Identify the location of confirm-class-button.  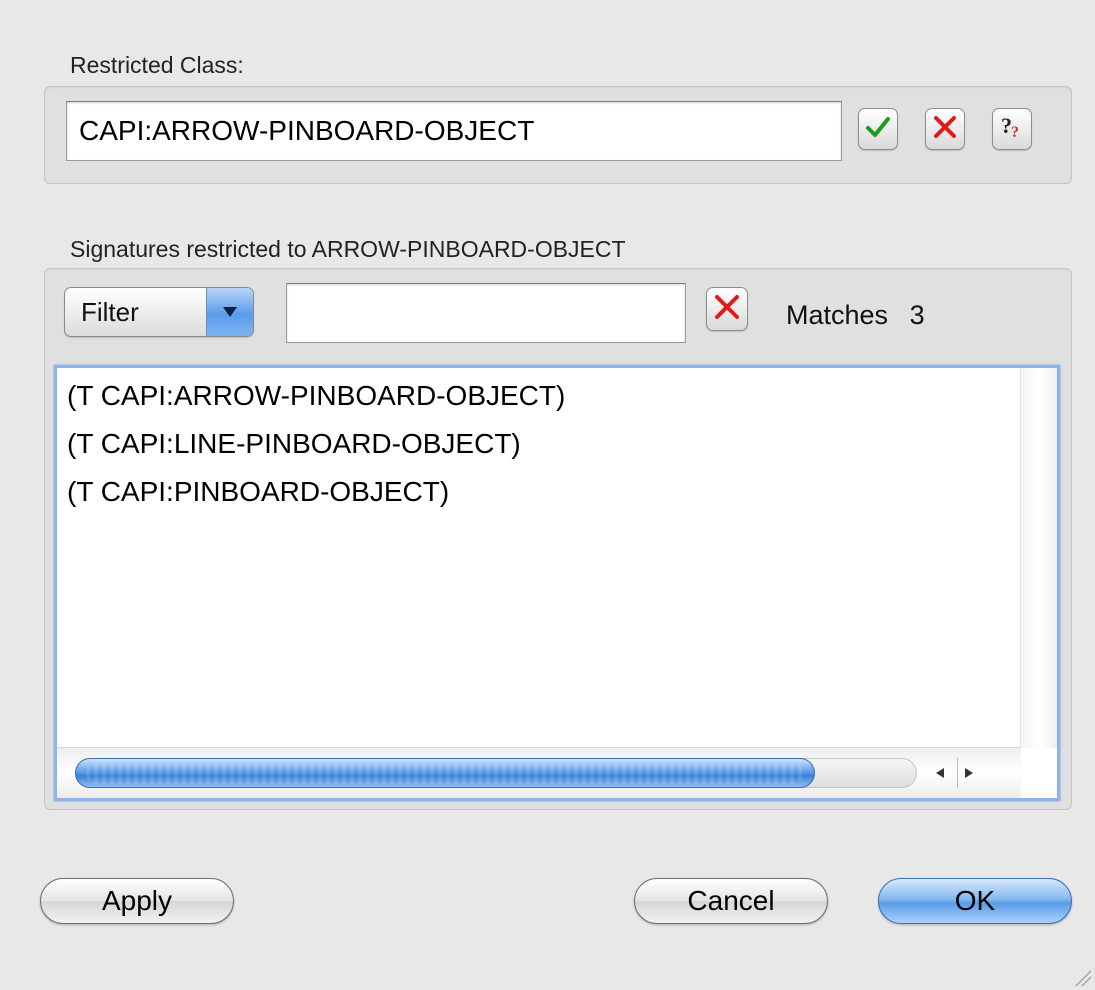
(878, 129).